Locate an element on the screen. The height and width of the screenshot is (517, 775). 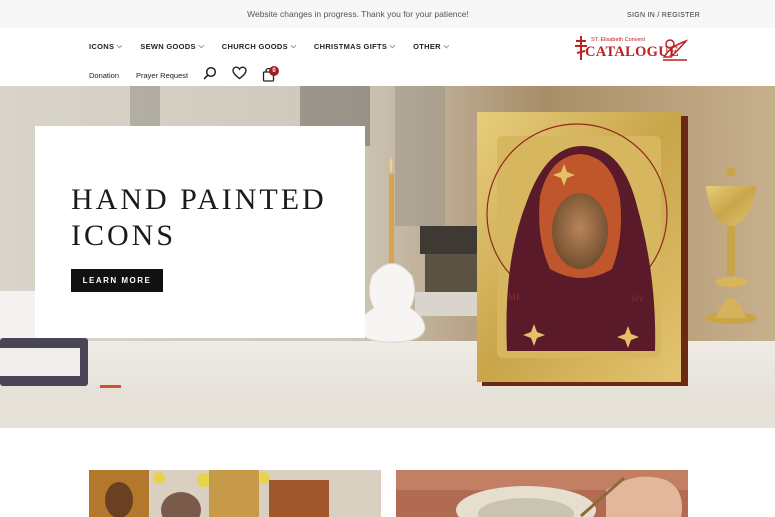
nav-item-church-goods: CHURCH GOODS is located at coordinates (259, 46).